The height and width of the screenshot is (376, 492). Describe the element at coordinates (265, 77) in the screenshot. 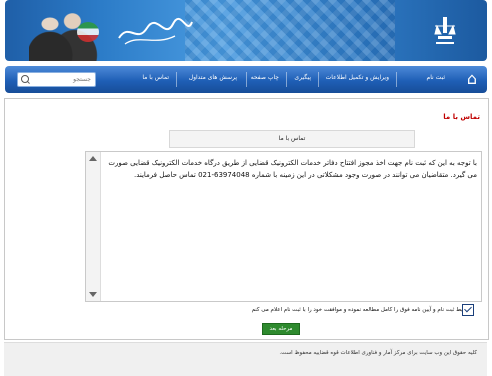

I see `nav-item-print-page: چاپ صفحه` at that location.